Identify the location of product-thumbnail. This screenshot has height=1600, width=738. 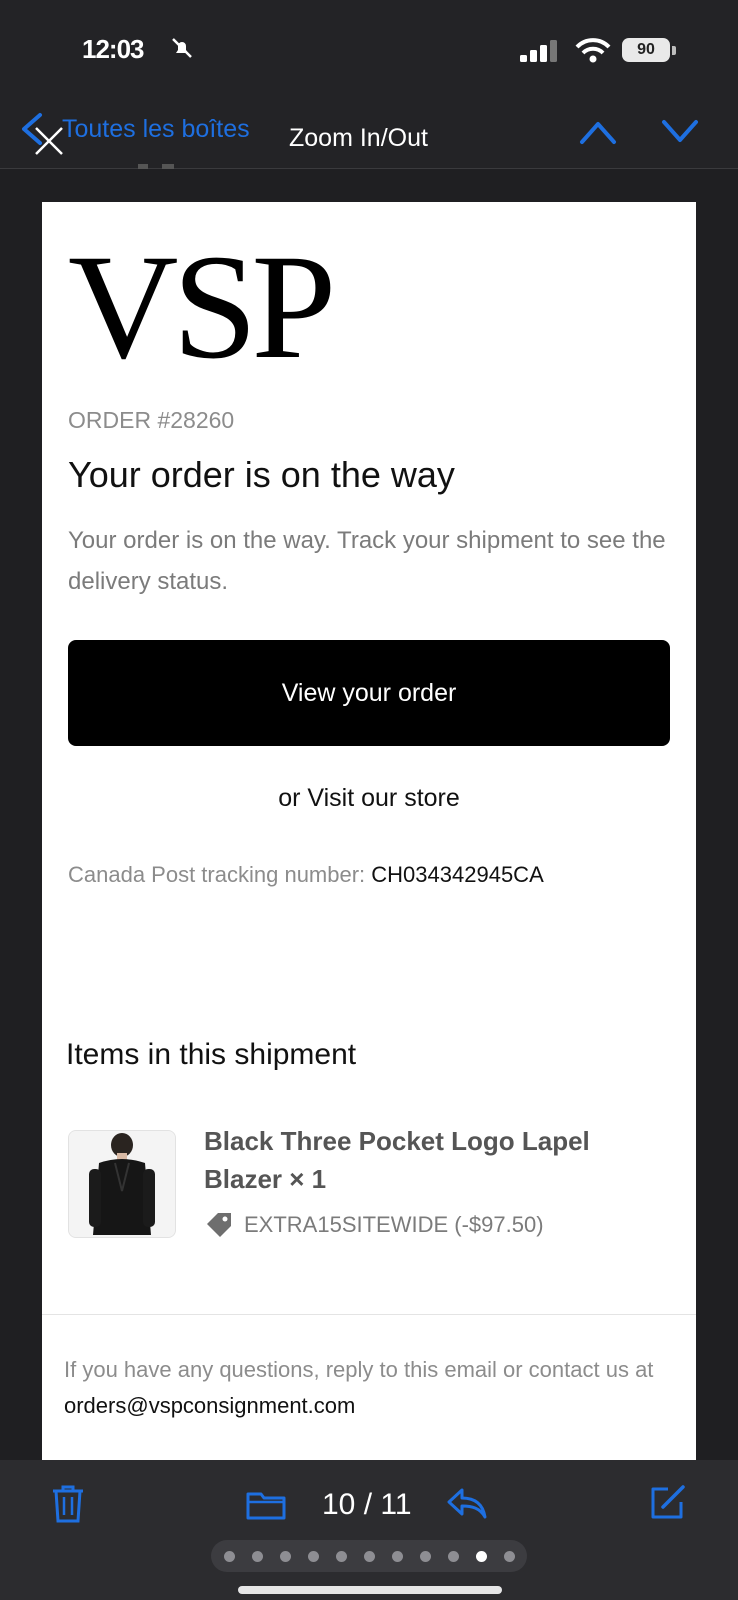
(122, 1184).